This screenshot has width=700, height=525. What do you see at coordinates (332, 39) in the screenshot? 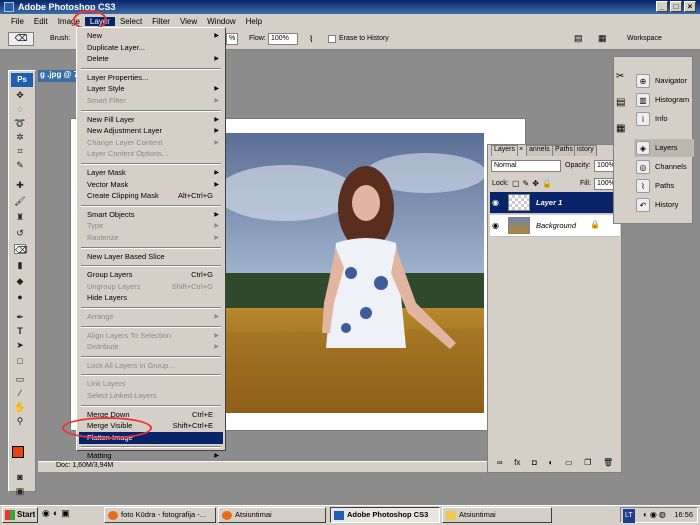
I see `erase-history-checkbox` at bounding box center [332, 39].